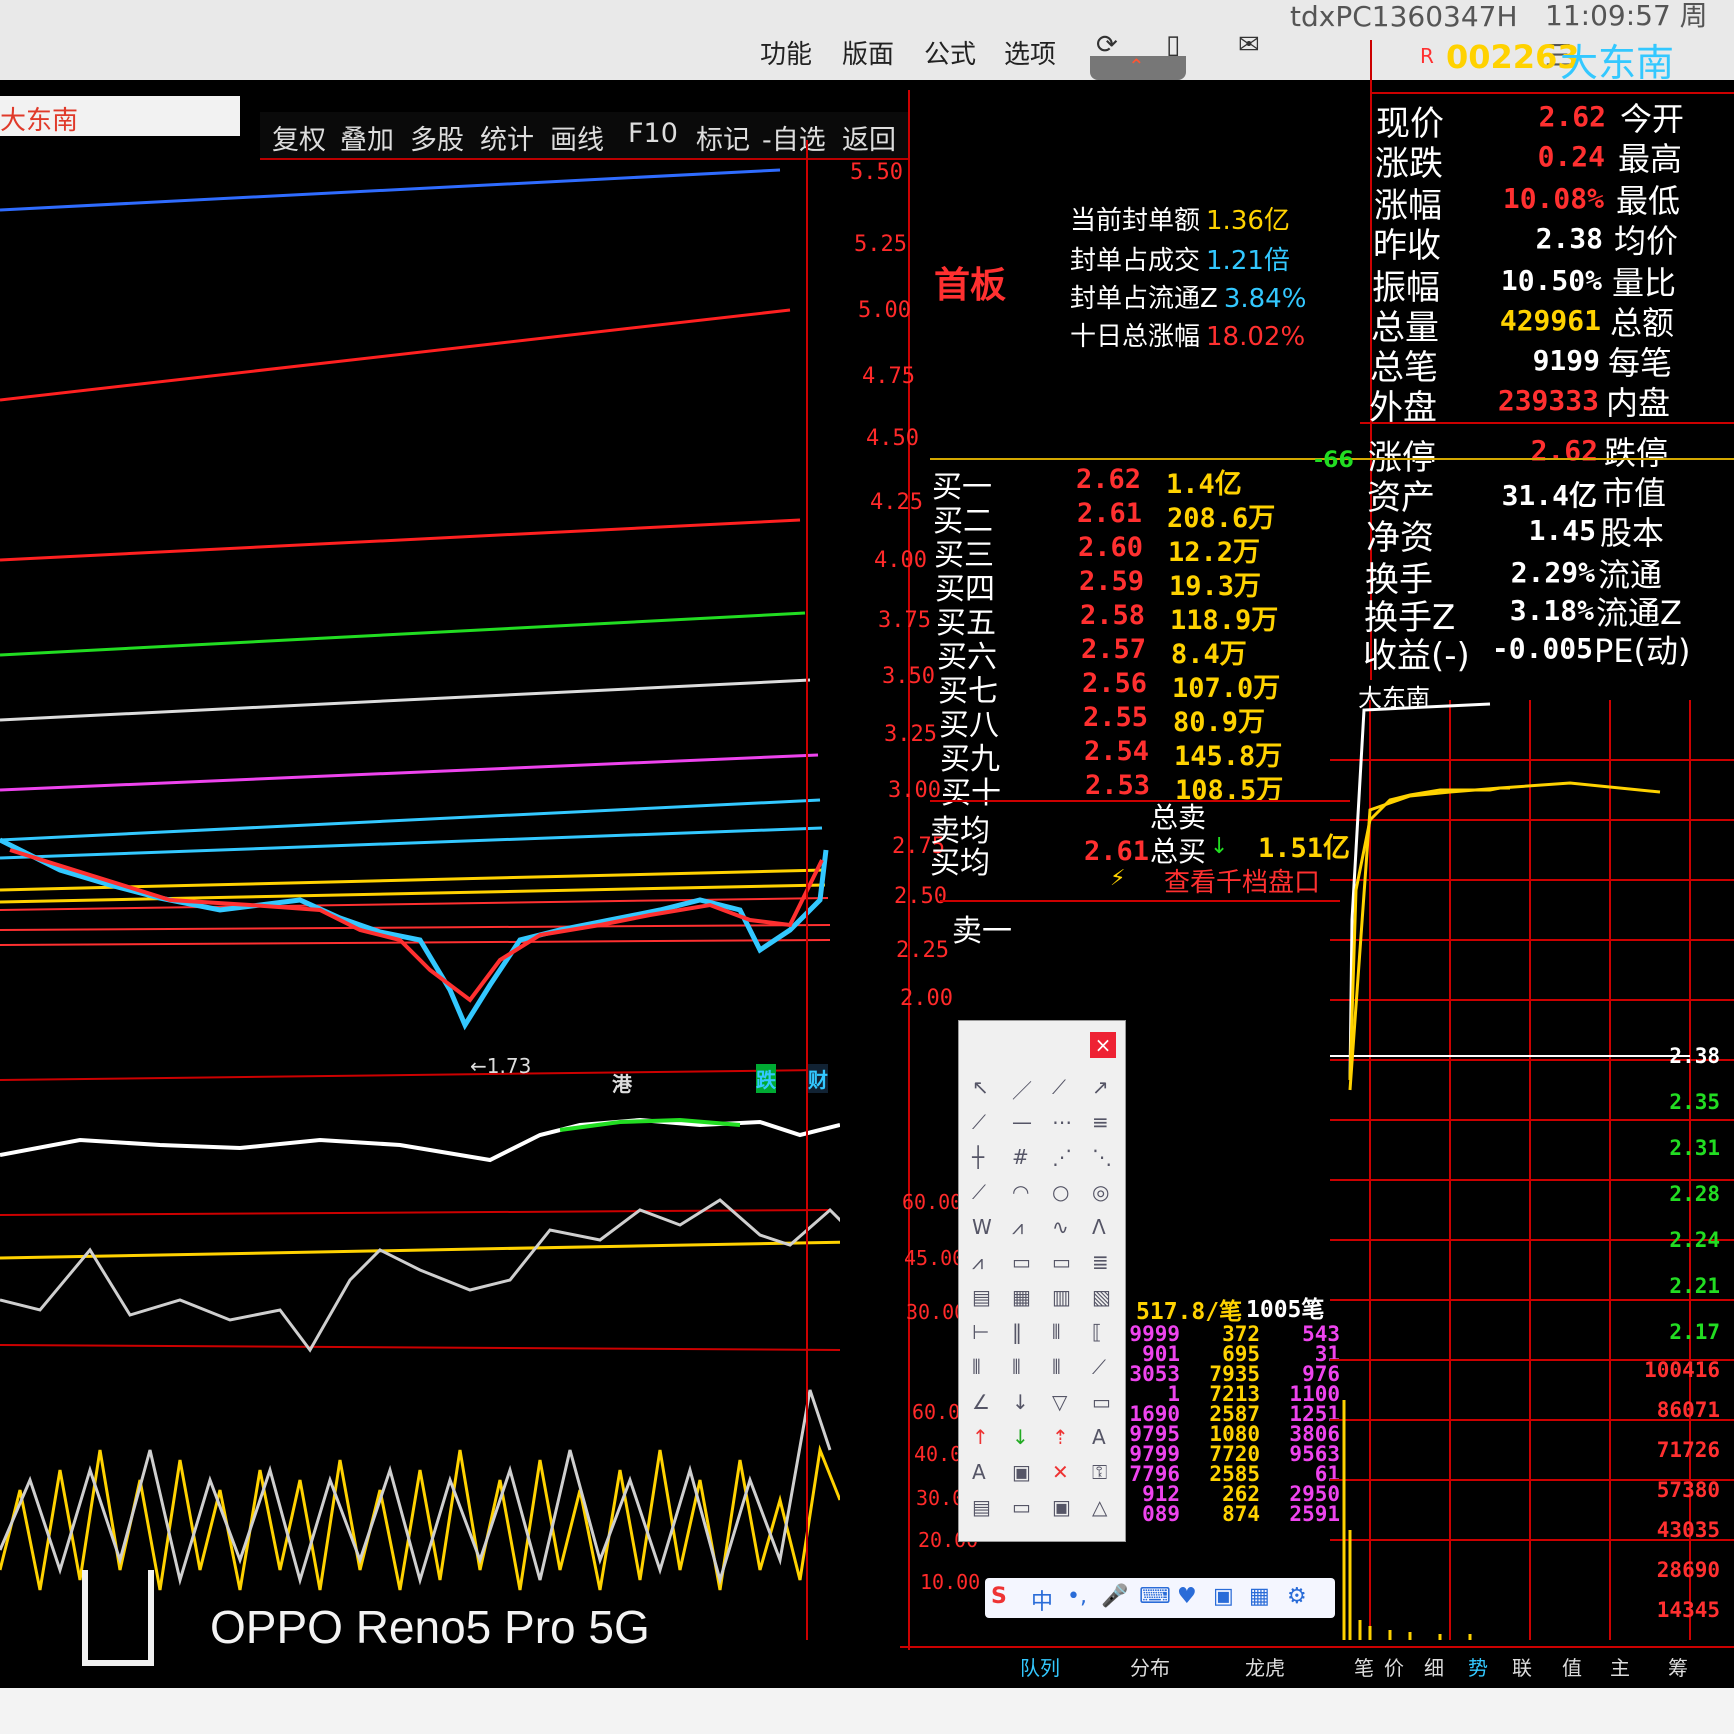 The height and width of the screenshot is (1734, 1734). What do you see at coordinates (1620, 1666) in the screenshot?
I see `tab-main: 主` at bounding box center [1620, 1666].